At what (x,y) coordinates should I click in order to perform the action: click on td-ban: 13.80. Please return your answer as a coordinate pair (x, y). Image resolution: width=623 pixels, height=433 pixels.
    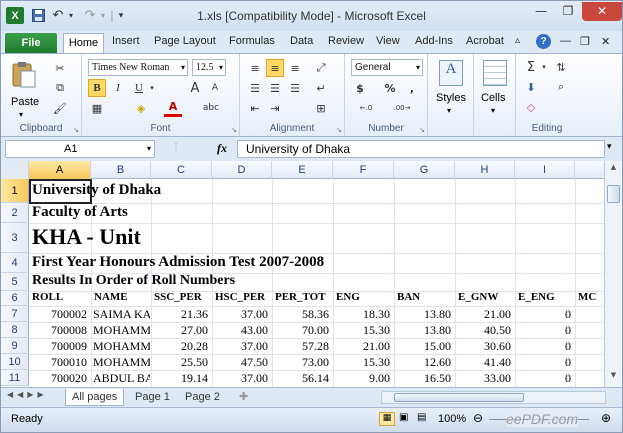
    Looking at the image, I should click on (422, 314).